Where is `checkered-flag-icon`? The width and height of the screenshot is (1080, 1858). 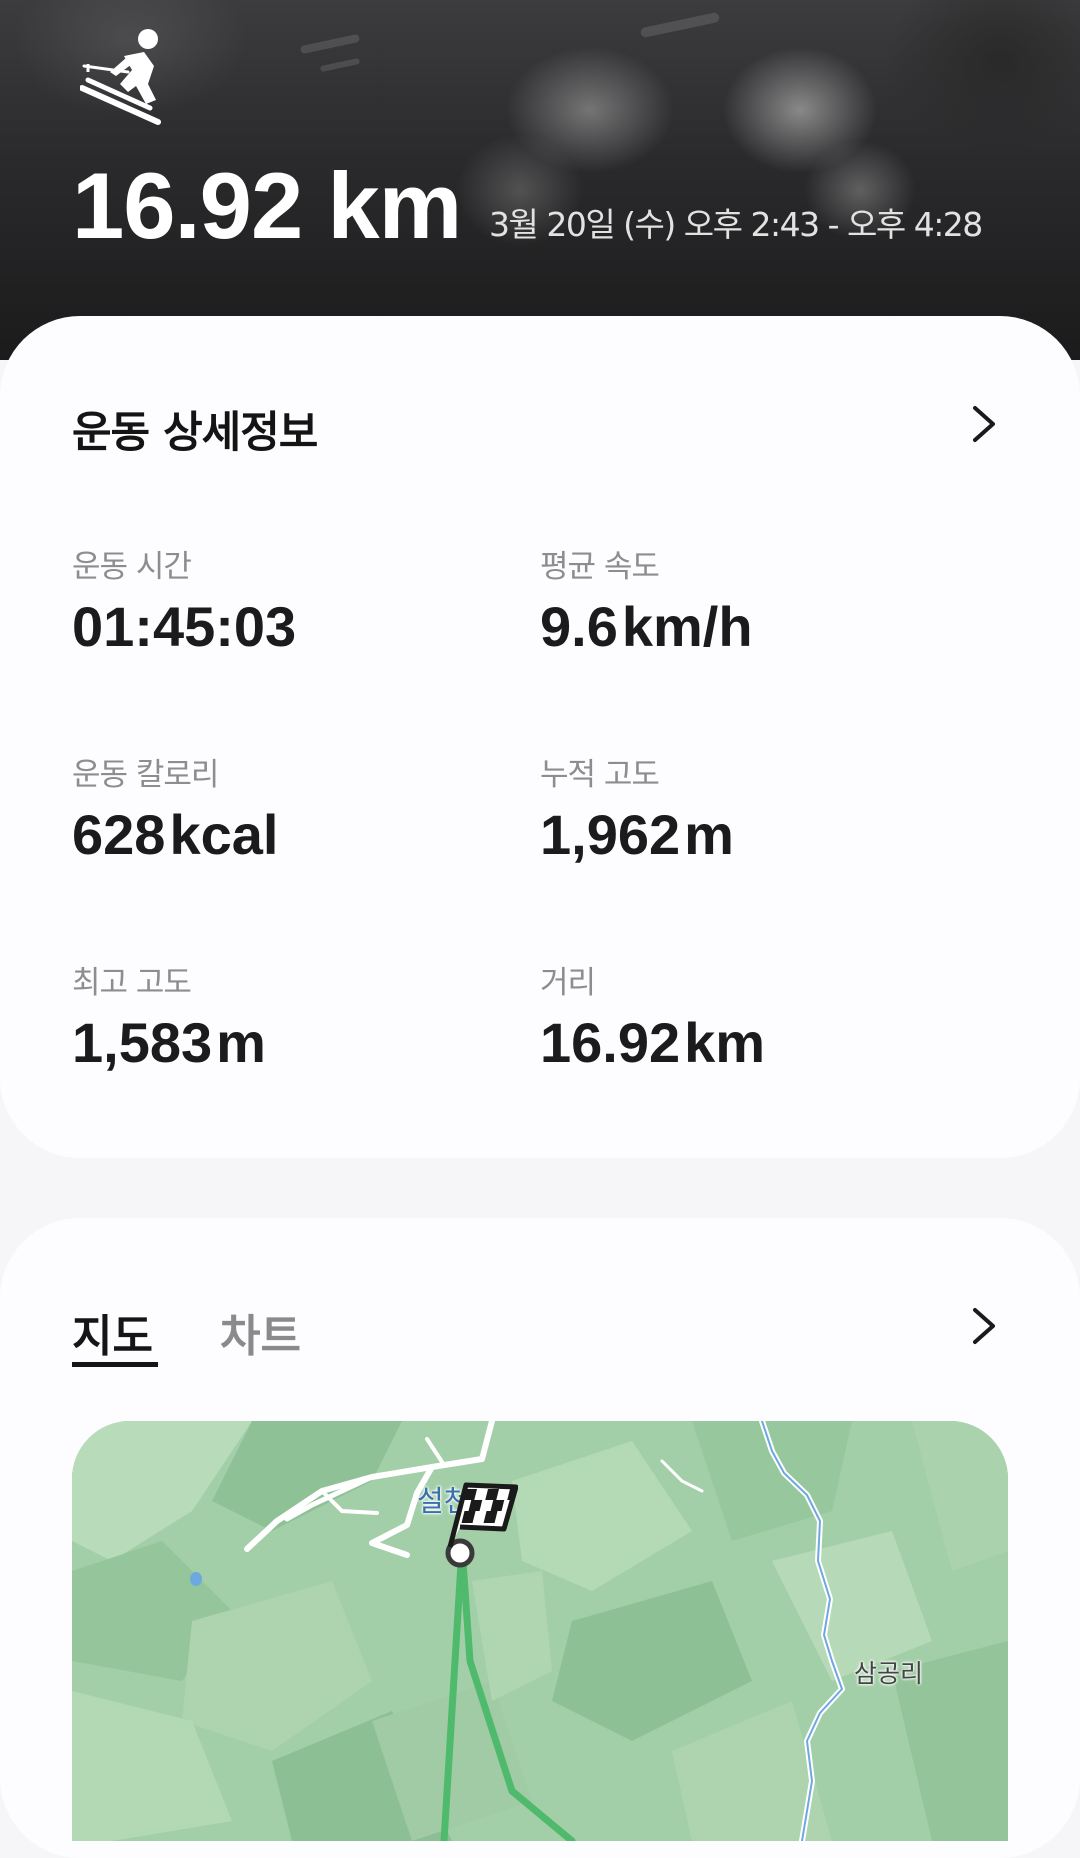
checkered-flag-icon is located at coordinates (482, 1516).